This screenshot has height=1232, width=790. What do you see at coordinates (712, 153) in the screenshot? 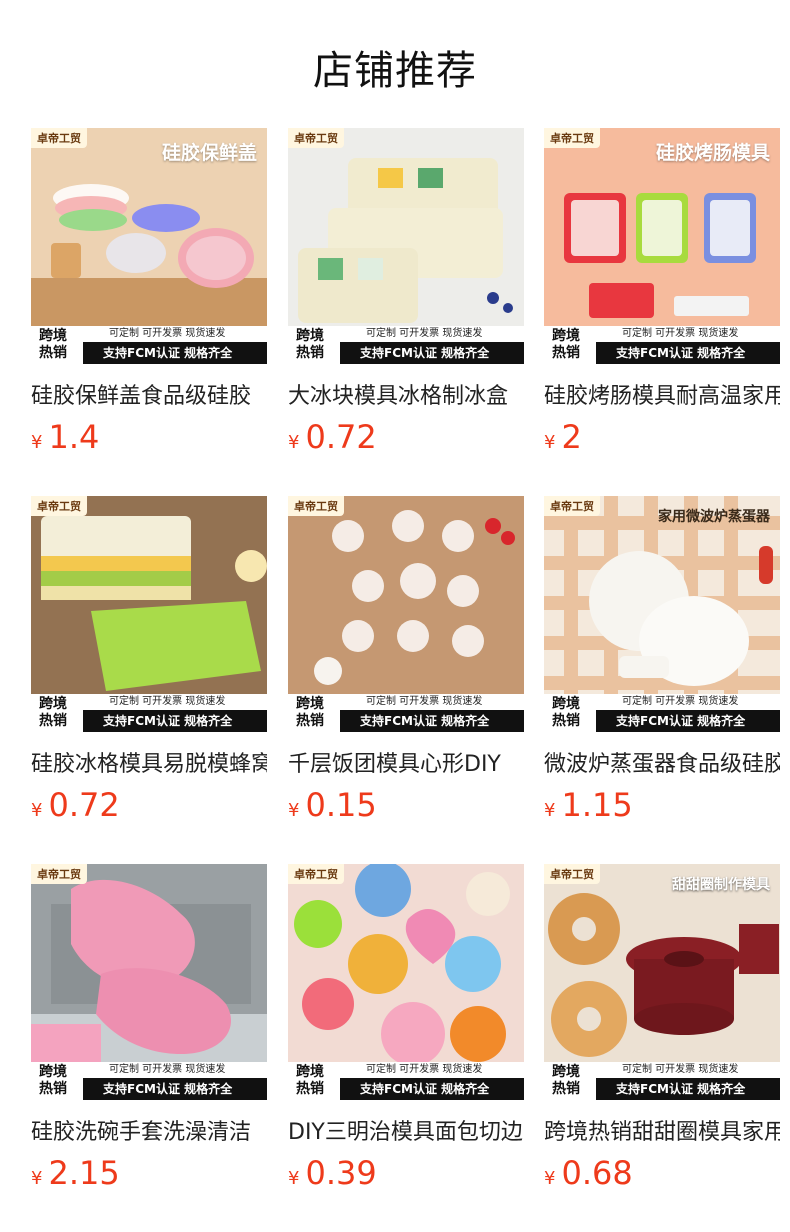
I see `image-headline: 硅胶烤肠模具` at bounding box center [712, 153].